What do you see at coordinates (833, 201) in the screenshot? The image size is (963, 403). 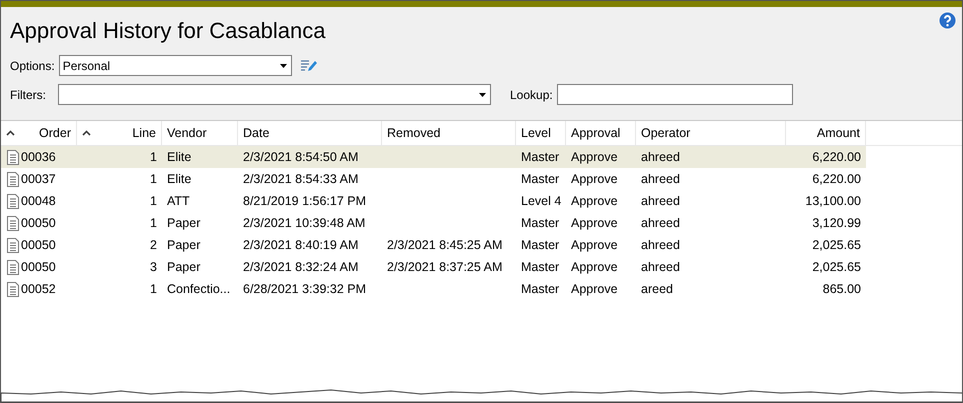 I see `table-cell: 13,100.00` at bounding box center [833, 201].